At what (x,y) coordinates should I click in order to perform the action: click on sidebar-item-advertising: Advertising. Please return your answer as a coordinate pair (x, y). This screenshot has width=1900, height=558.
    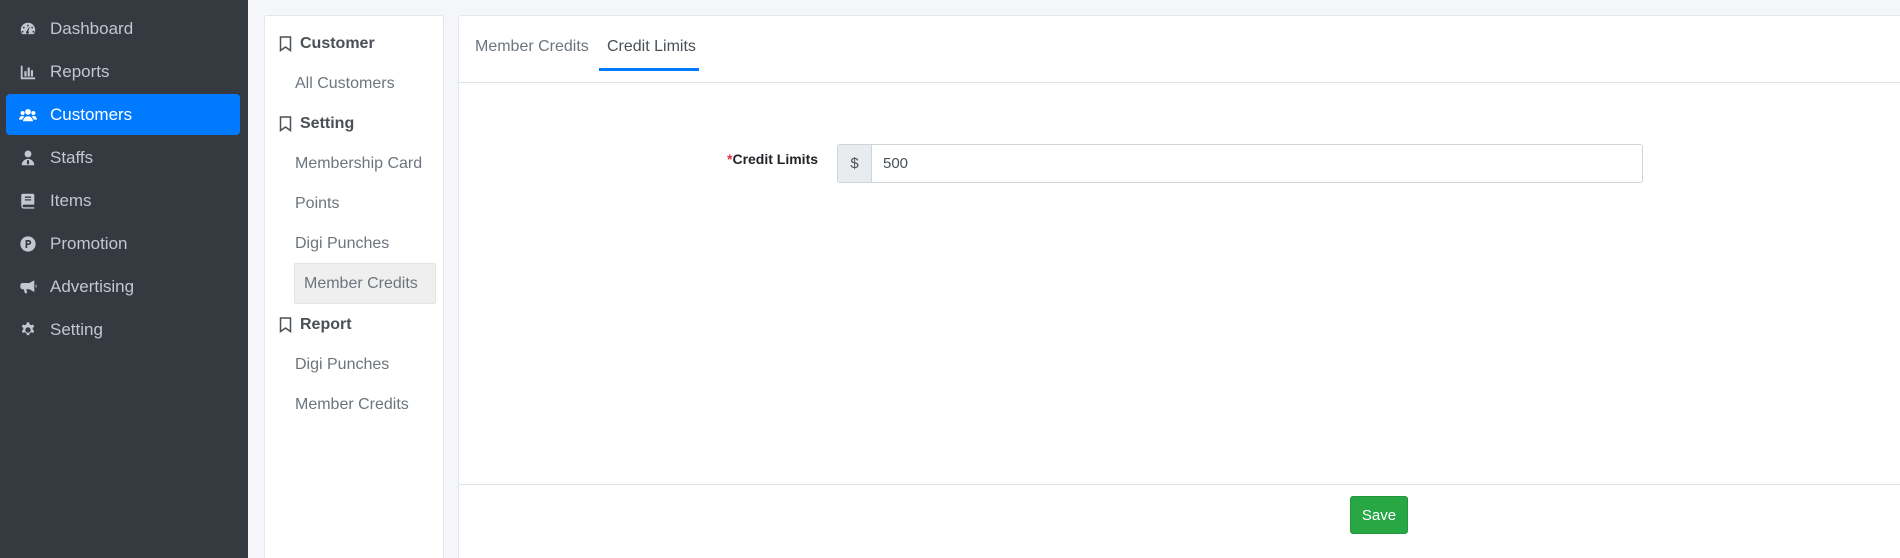
    Looking at the image, I should click on (123, 286).